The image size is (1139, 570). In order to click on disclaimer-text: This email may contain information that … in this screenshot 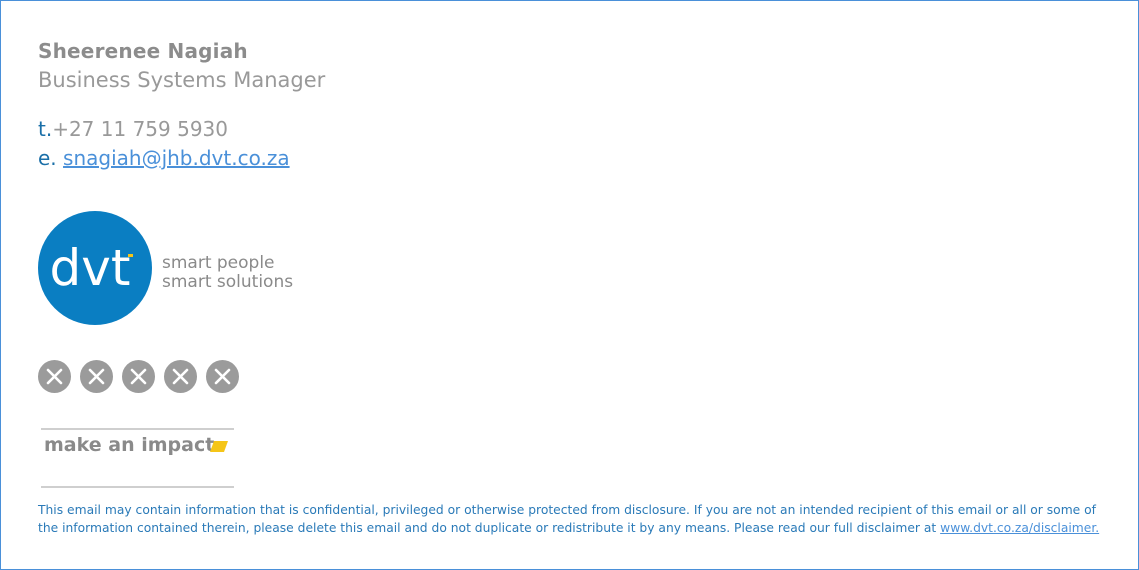, I will do `click(567, 519)`.